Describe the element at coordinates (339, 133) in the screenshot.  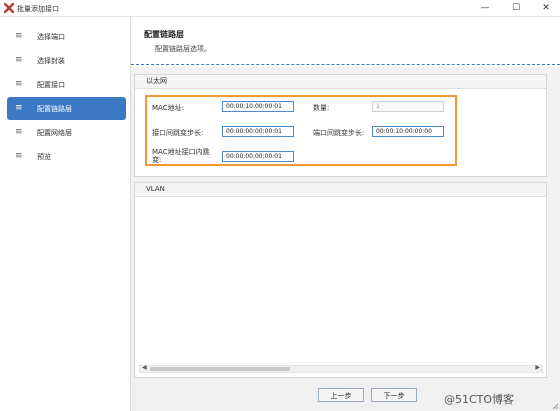
I see `card-step-label: 端口间跳变步长:` at that location.